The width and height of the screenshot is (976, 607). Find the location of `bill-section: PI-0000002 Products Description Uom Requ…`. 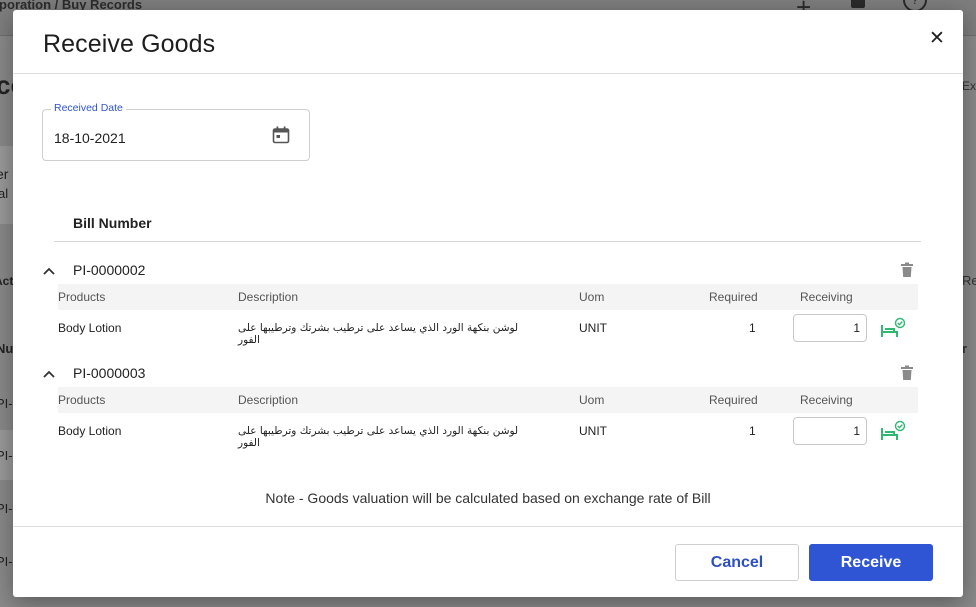

bill-section: PI-0000002 Products Description Uom Requ… is located at coordinates (482, 303).